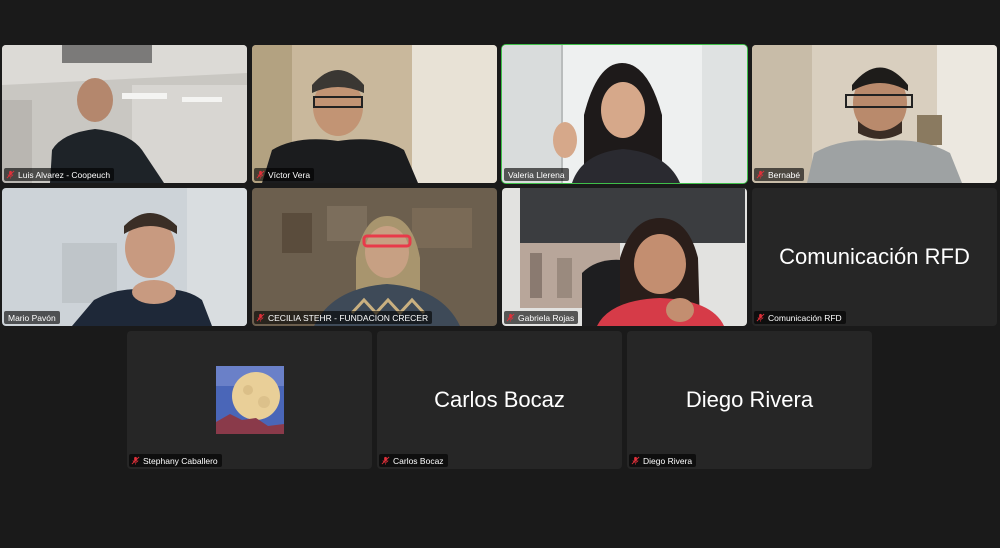 This screenshot has width=1000, height=548. What do you see at coordinates (668, 460) in the screenshot?
I see `participant-name: Diego Rivera` at bounding box center [668, 460].